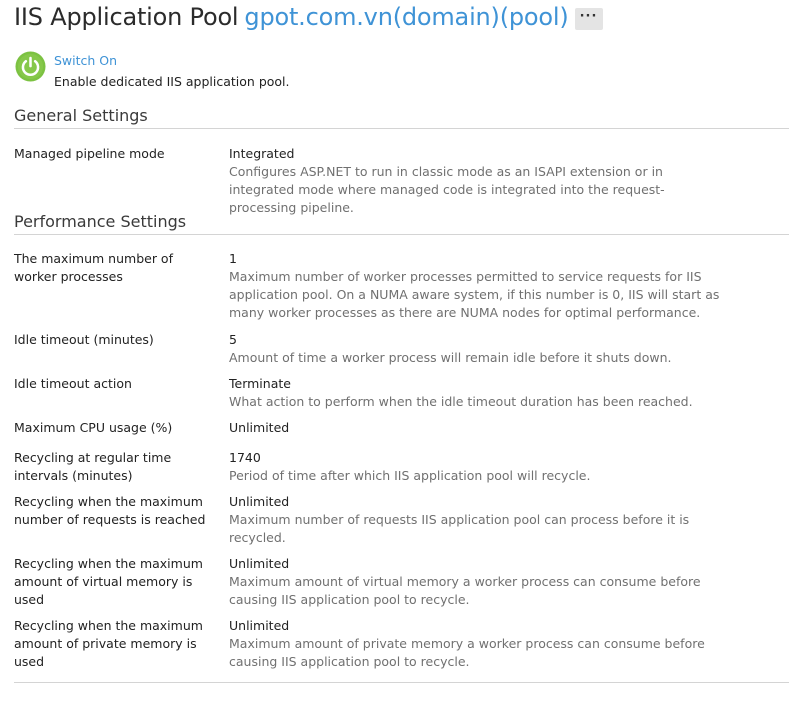  I want to click on setting-value: 5, so click(233, 339).